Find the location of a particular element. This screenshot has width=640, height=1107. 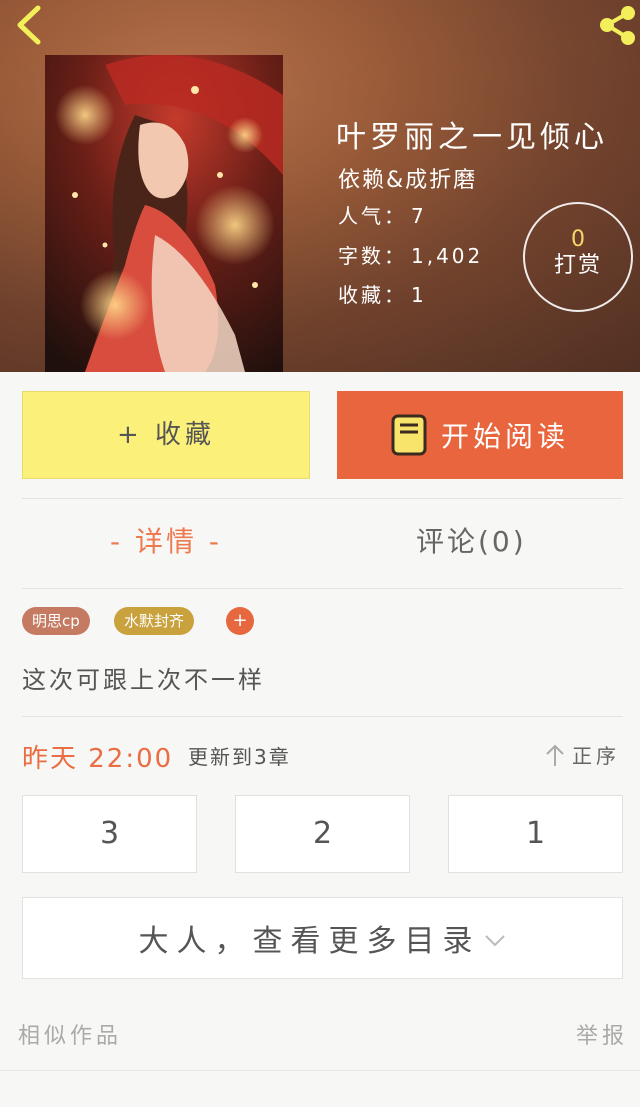

book-author: 依赖&成折磨 is located at coordinates (407, 178).